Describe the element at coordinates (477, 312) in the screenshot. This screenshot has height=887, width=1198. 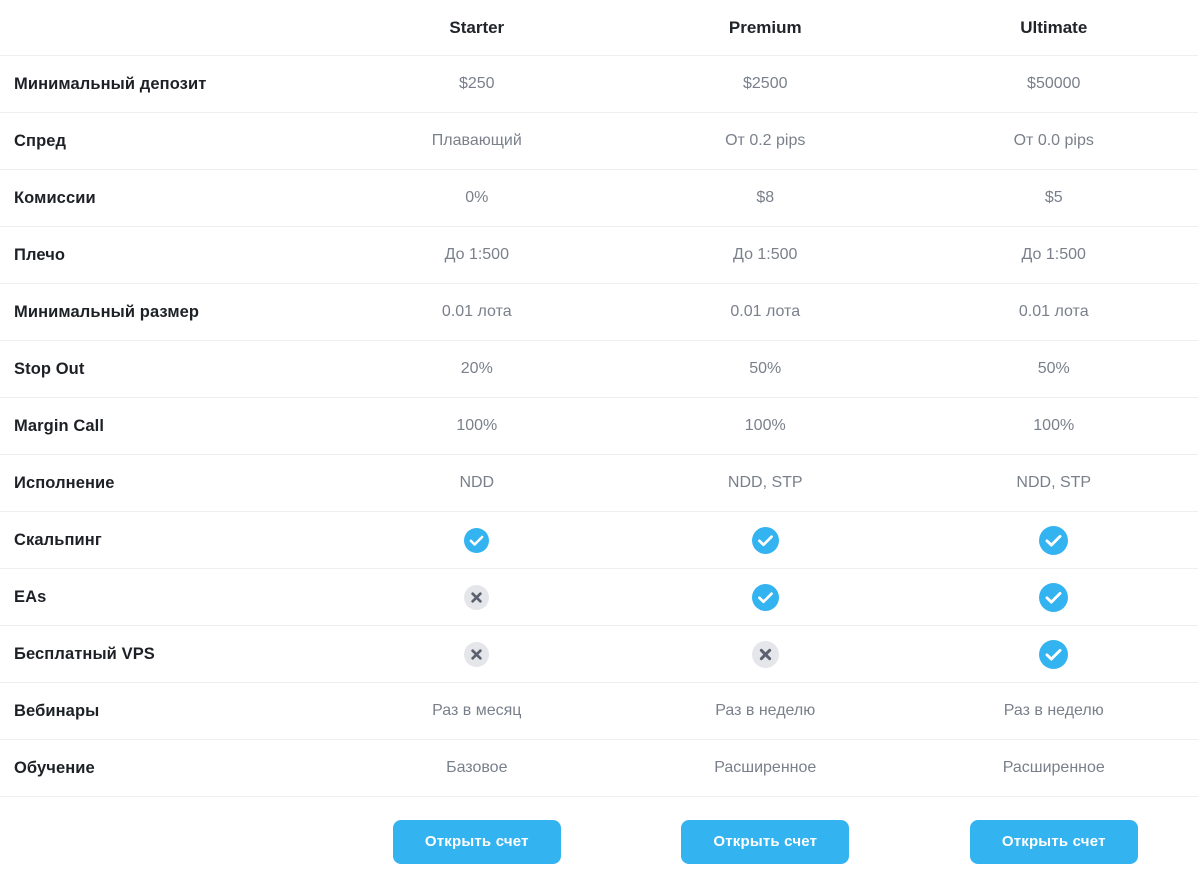
I see `cell-минимальный-размер-starter: 0.01 лота` at that location.